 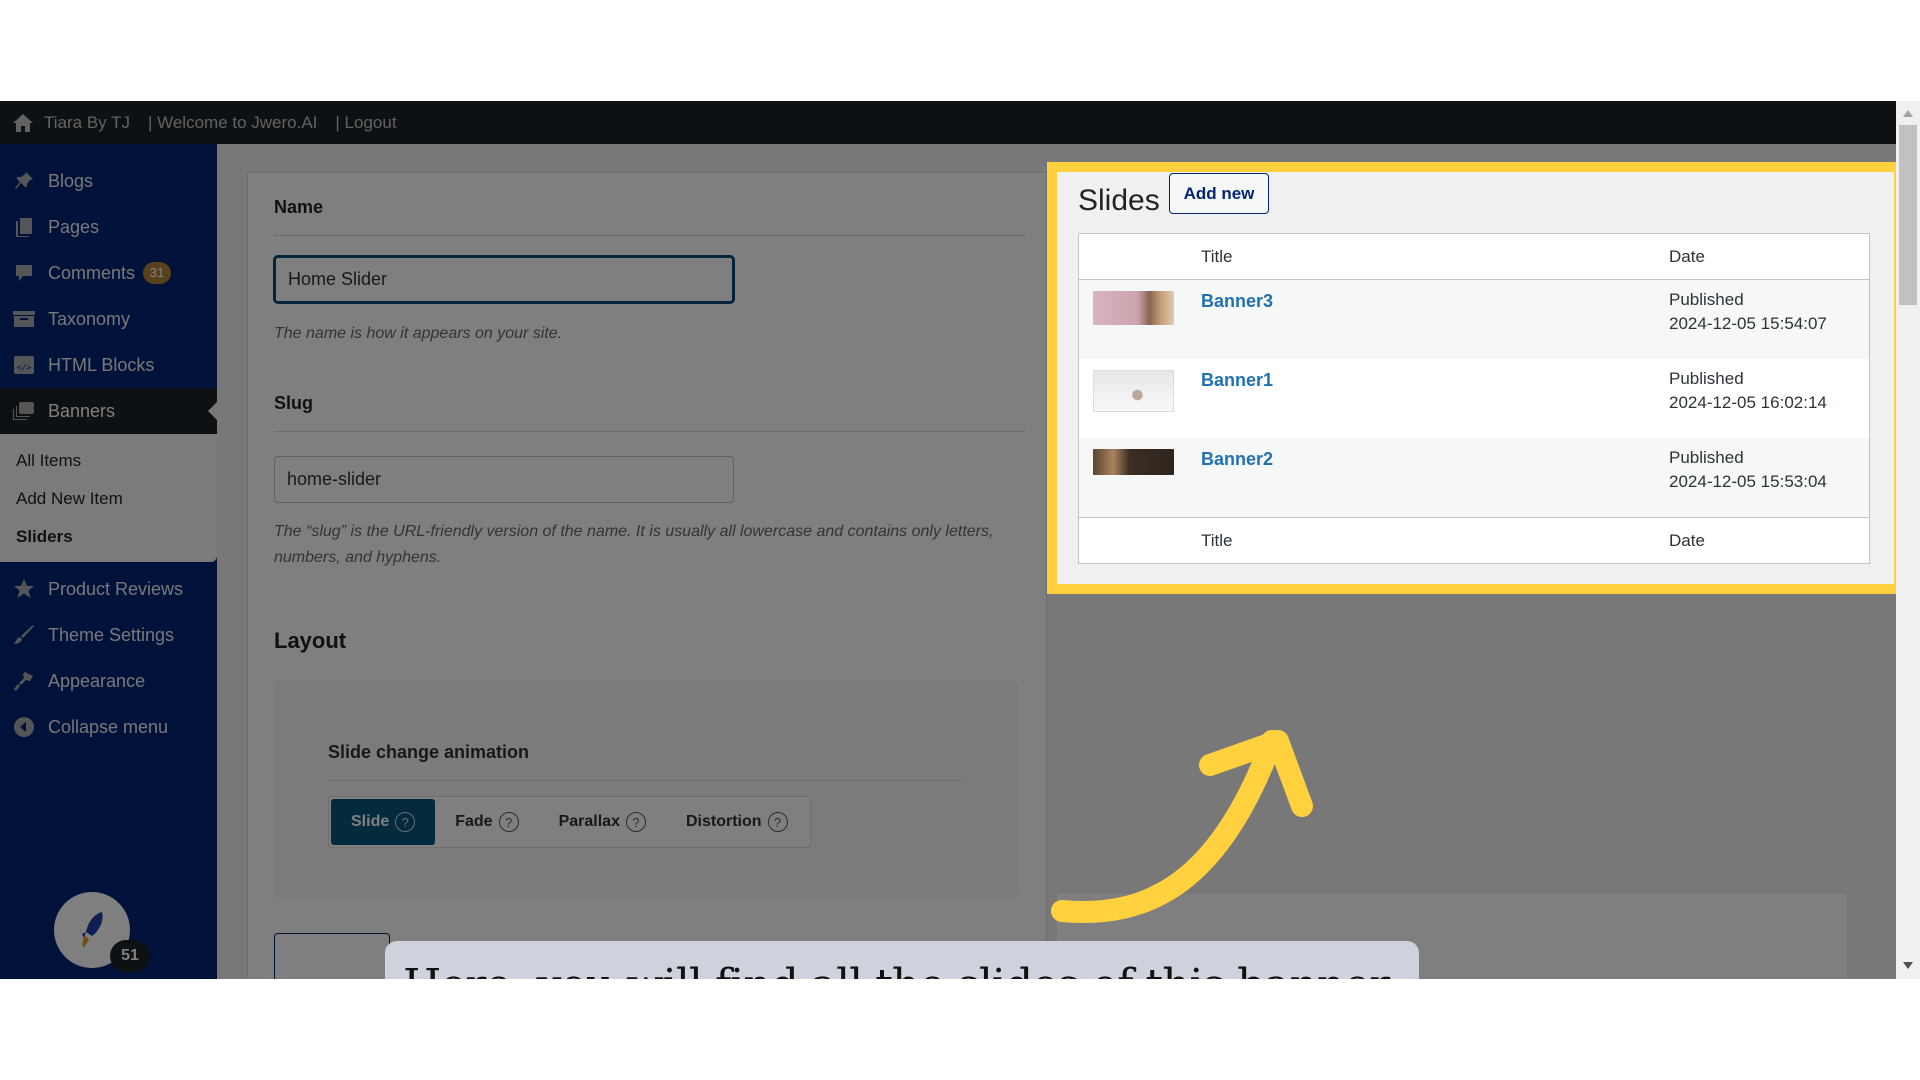 What do you see at coordinates (1908, 540) in the screenshot?
I see `page-scrollbar` at bounding box center [1908, 540].